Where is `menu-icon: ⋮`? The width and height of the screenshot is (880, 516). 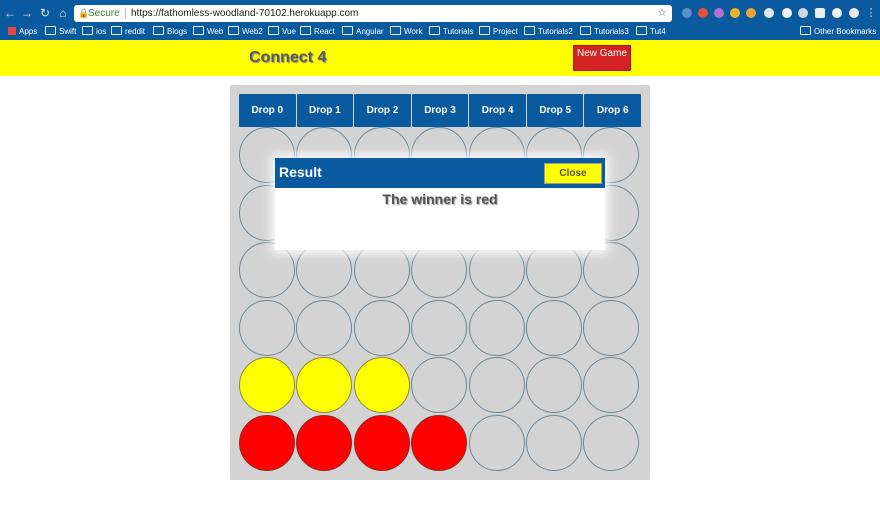
menu-icon: ⋮ is located at coordinates (871, 13).